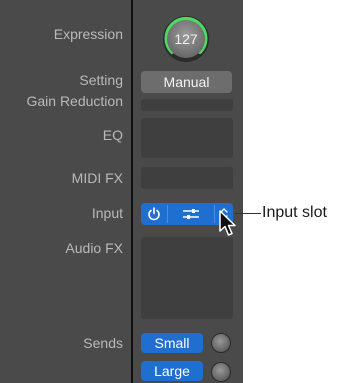 The image size is (348, 383). I want to click on input-settings-button, so click(191, 214).